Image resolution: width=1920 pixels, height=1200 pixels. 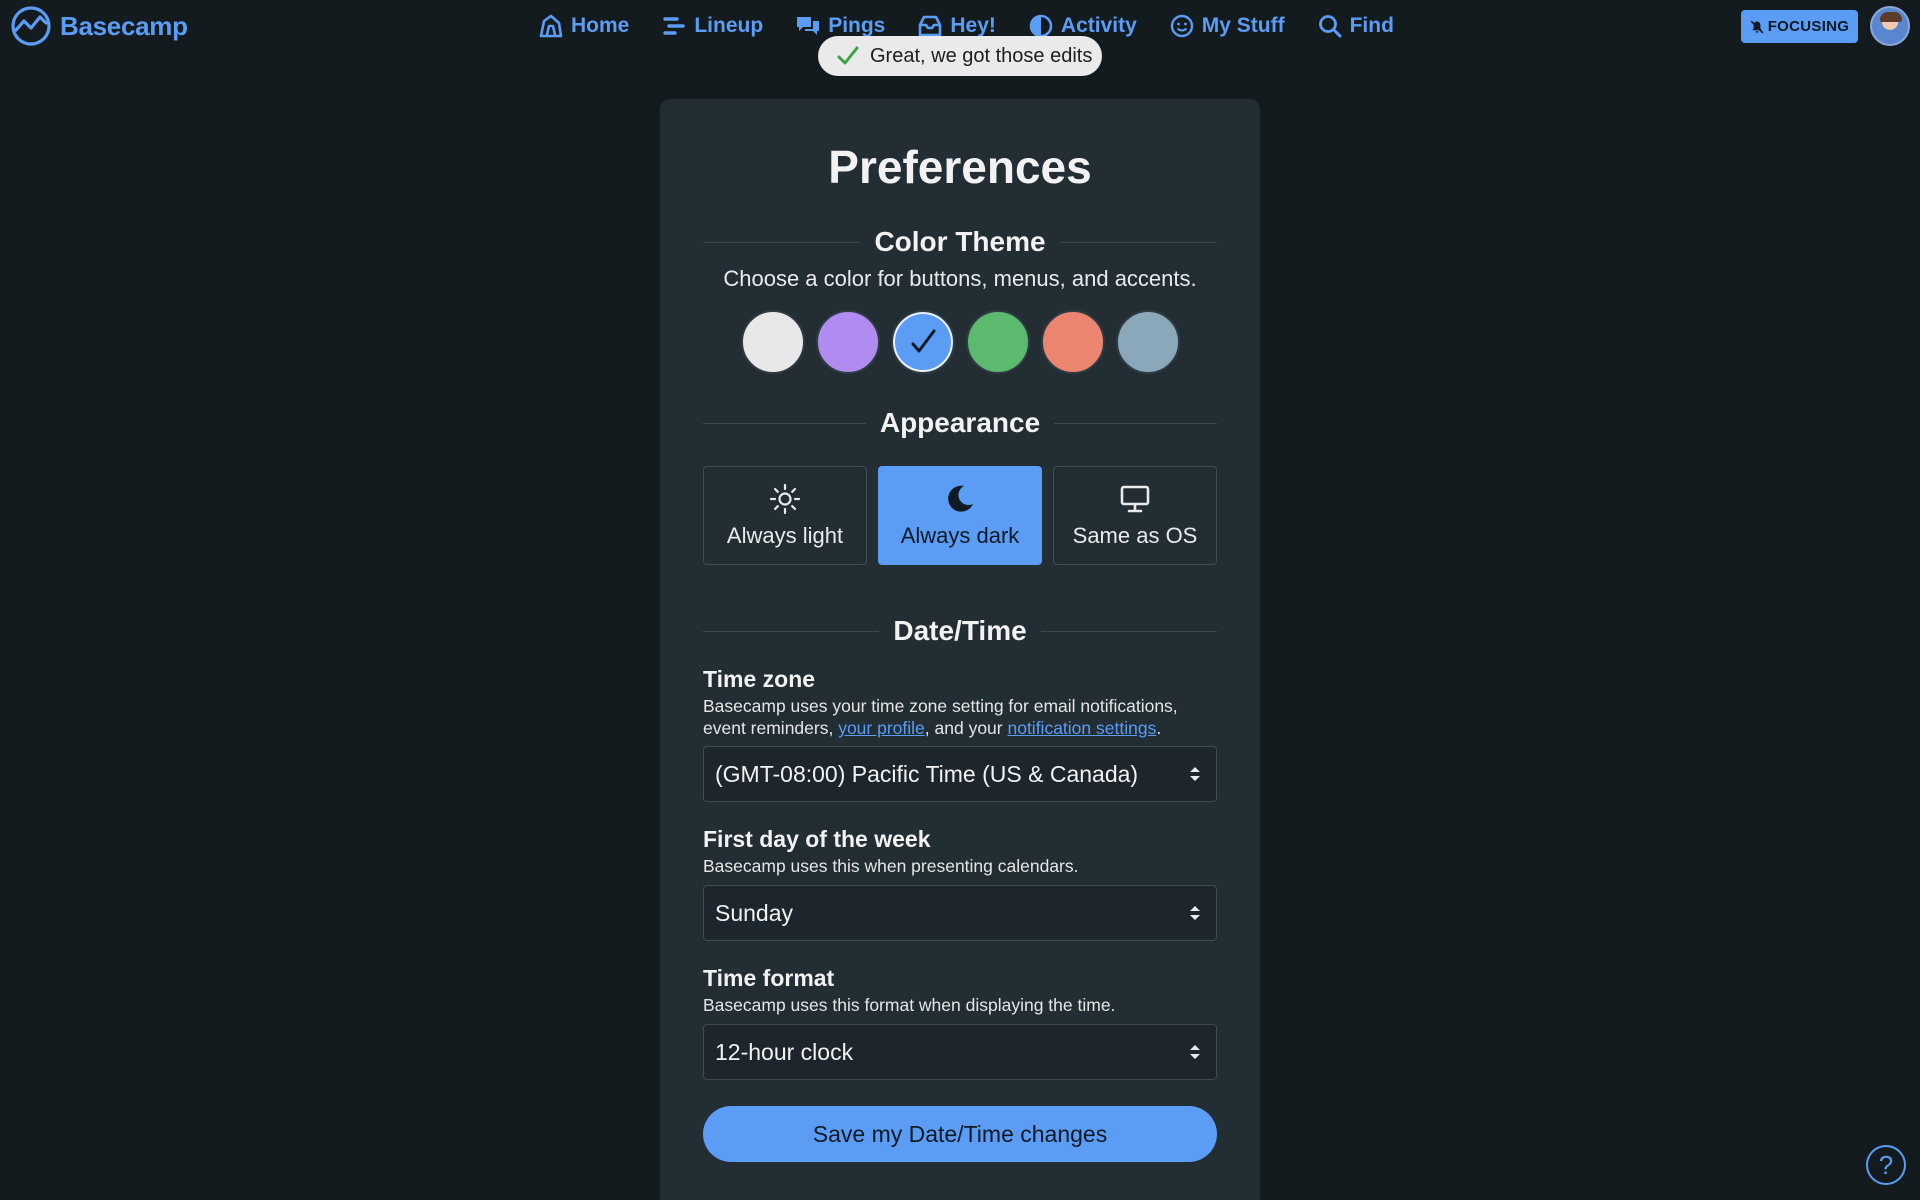 What do you see at coordinates (785, 535) in the screenshot?
I see `always-light-label: Always light` at bounding box center [785, 535].